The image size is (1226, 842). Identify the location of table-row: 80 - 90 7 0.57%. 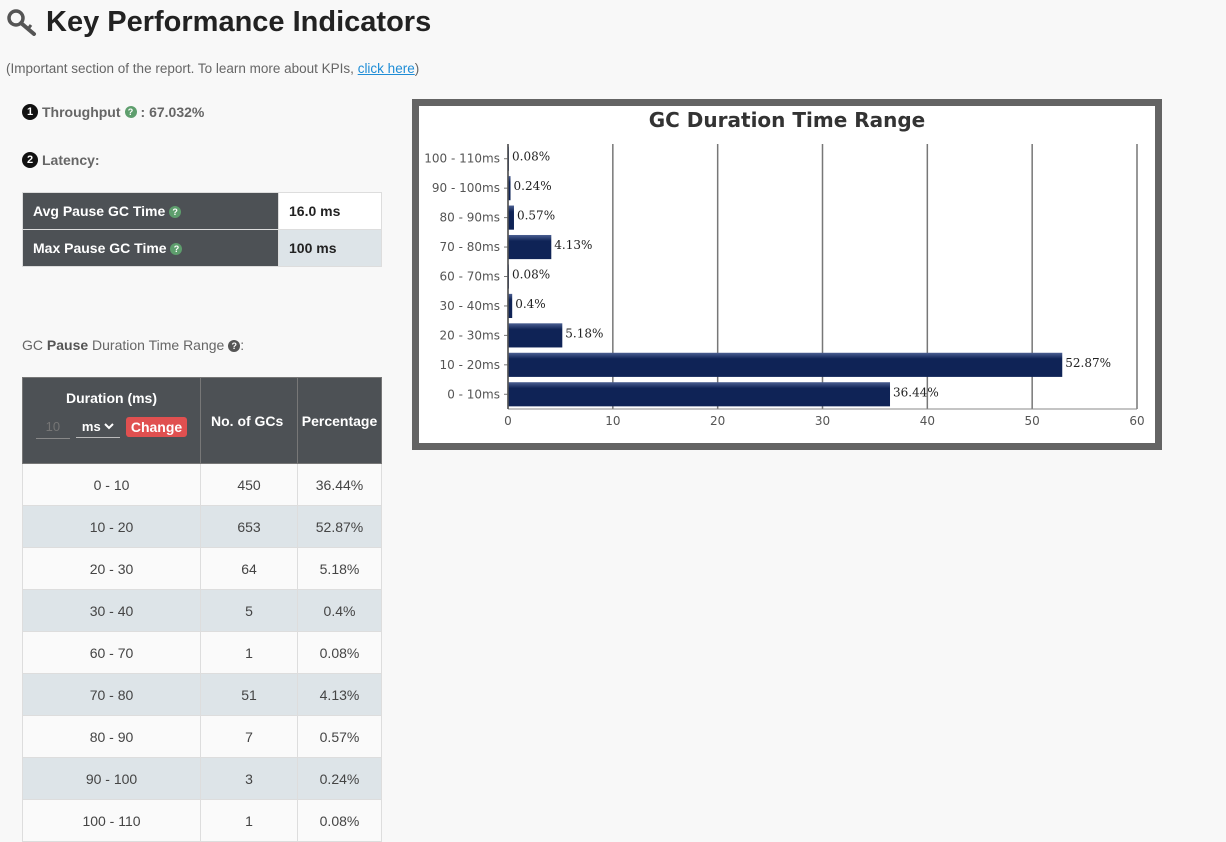
(202, 736).